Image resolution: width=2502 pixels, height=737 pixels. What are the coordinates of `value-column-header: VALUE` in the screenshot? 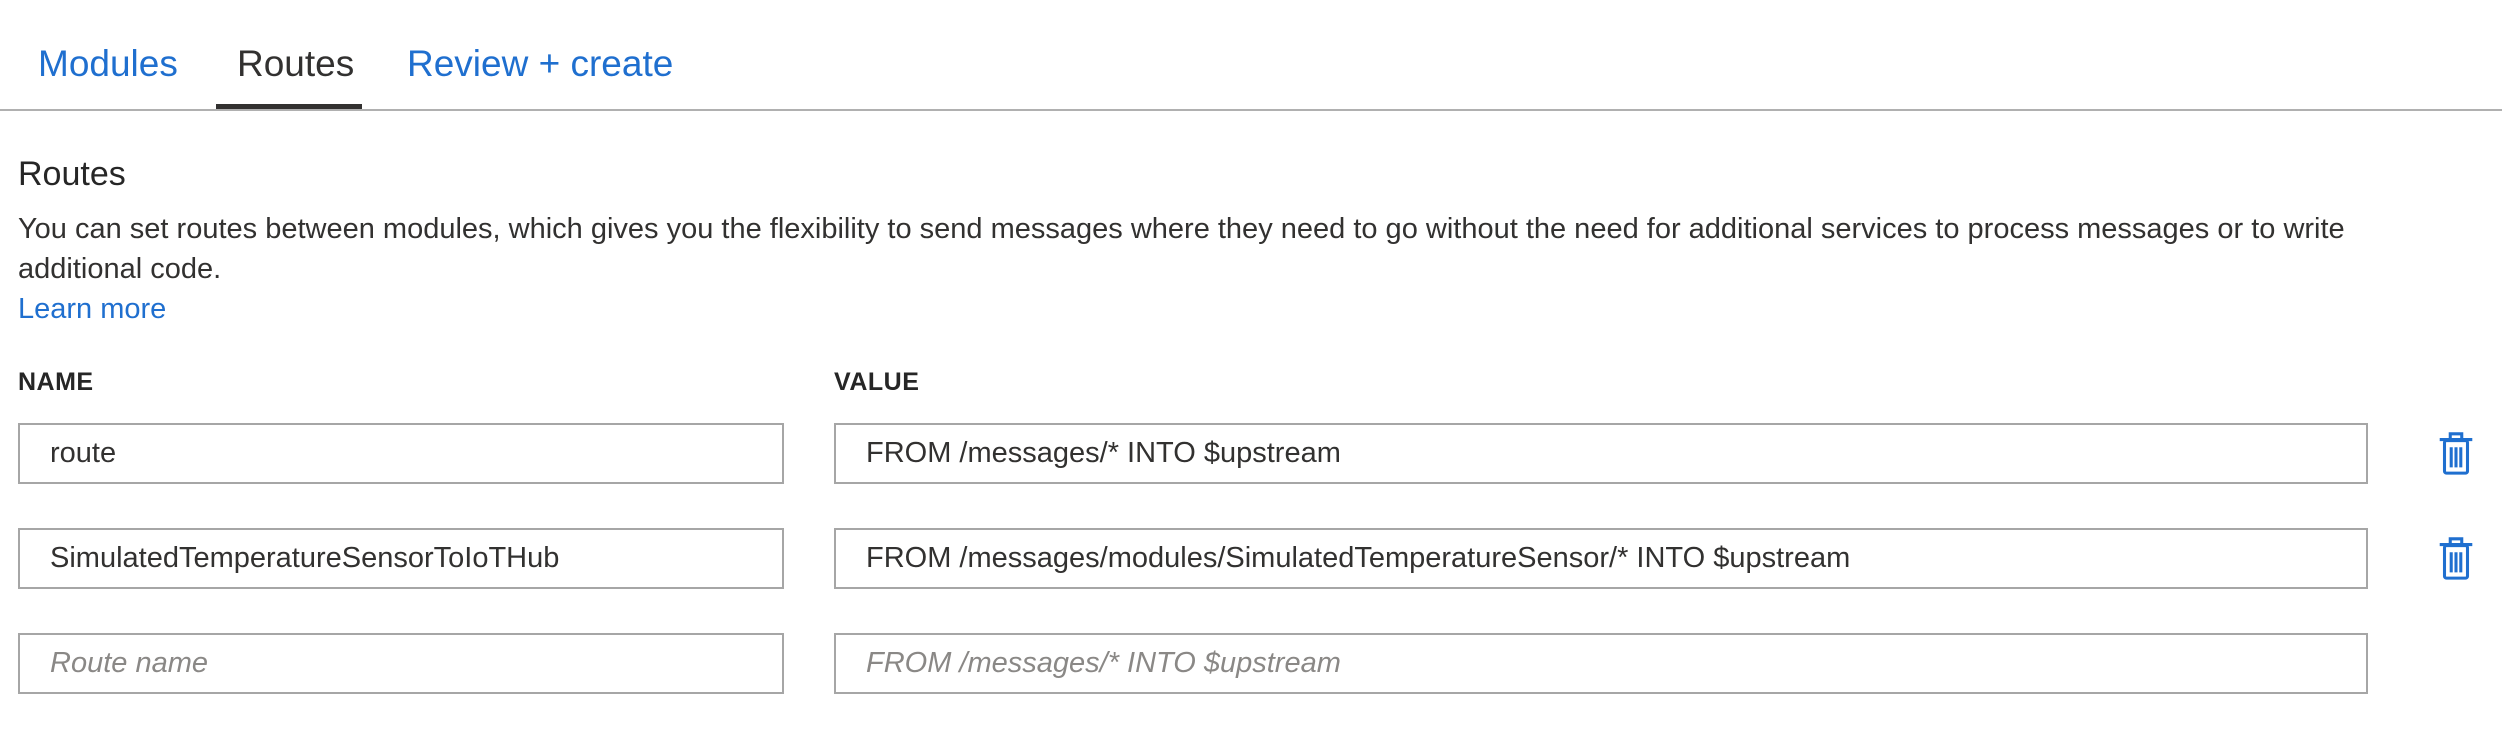 It's located at (877, 382).